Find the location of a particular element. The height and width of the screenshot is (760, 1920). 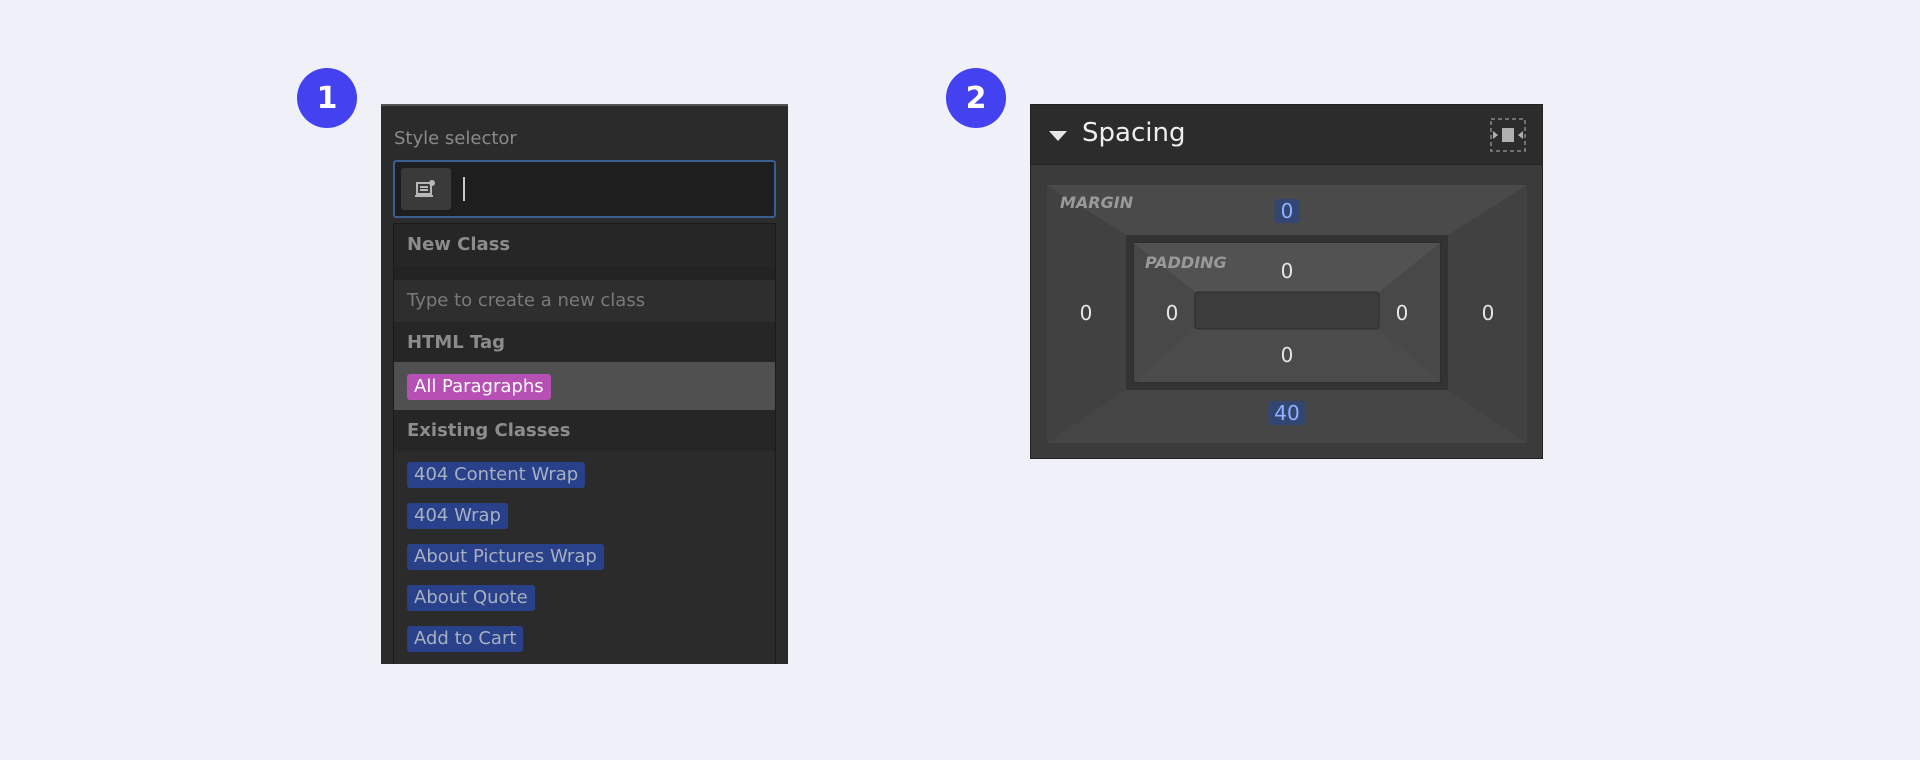

triangle-down-icon is located at coordinates (1058, 136).